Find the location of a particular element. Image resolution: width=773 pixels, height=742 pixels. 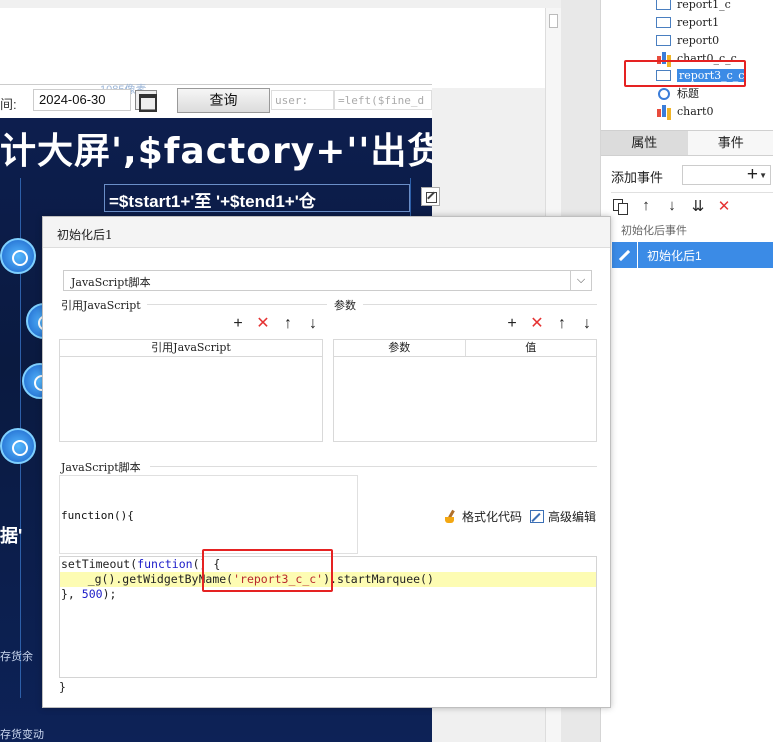

function-header: function(){ is located at coordinates (97, 515).